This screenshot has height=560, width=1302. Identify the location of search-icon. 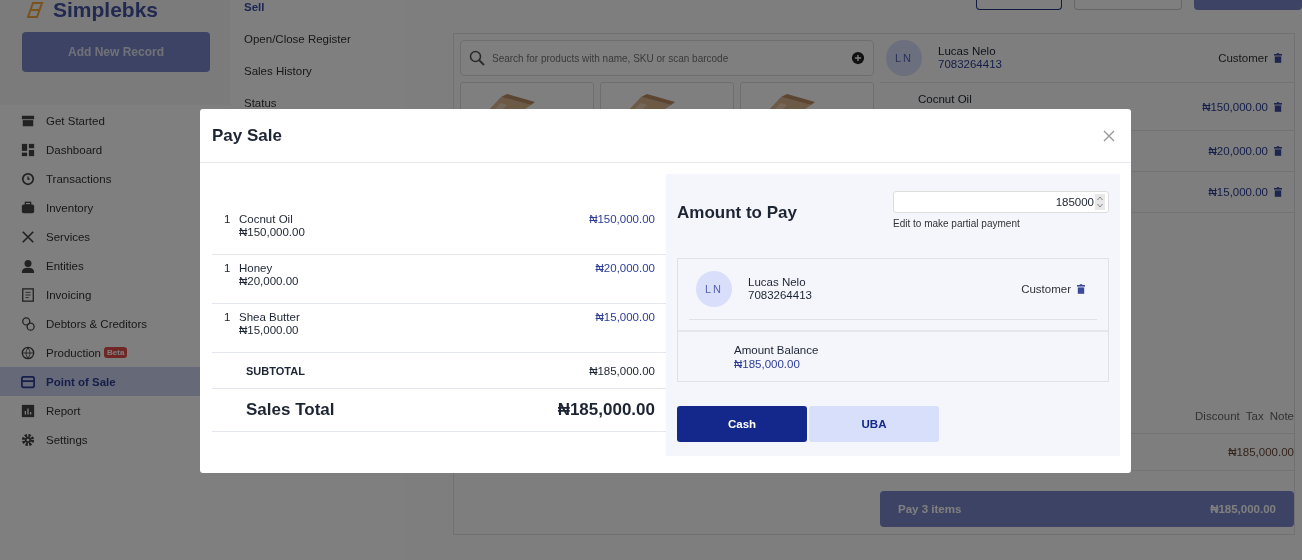
(477, 58).